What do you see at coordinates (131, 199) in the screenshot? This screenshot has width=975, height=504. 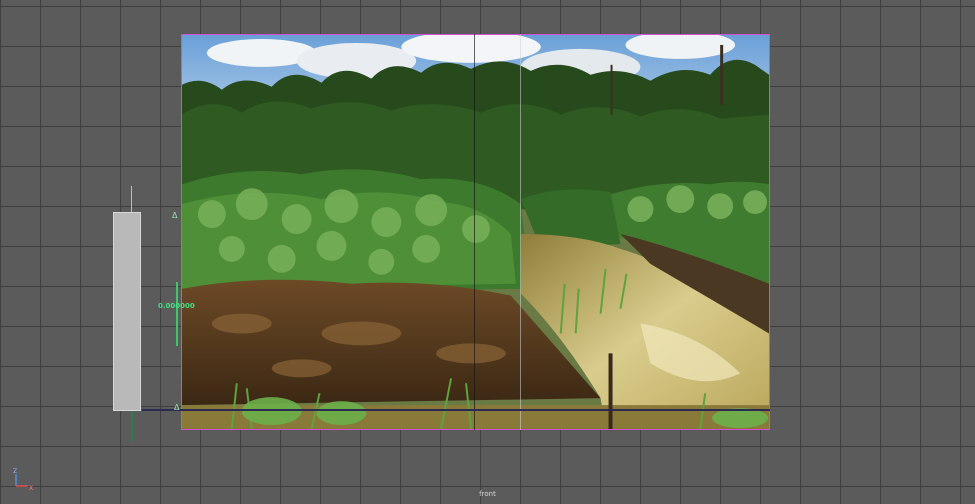 I see `card-pivot-top` at bounding box center [131, 199].